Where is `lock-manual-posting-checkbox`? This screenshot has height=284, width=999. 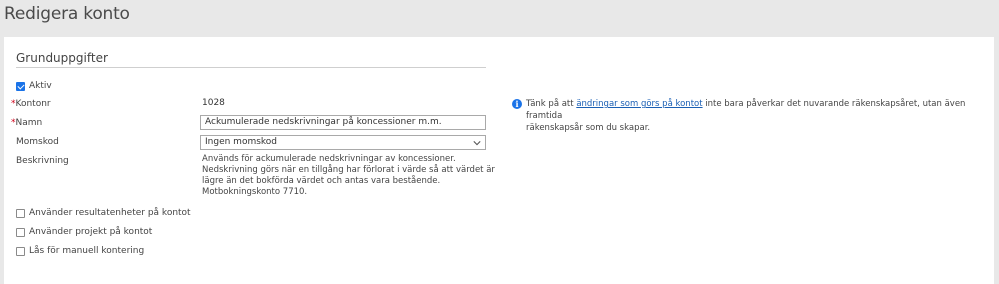
lock-manual-posting-checkbox is located at coordinates (20, 251).